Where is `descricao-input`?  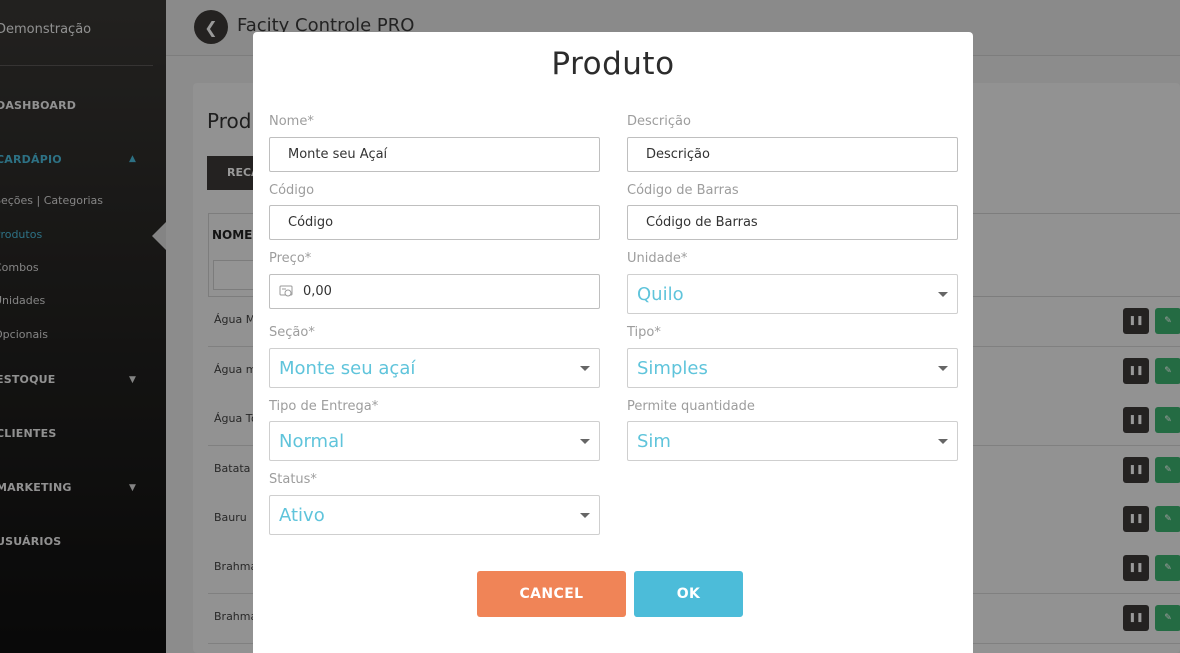
descricao-input is located at coordinates (792, 154).